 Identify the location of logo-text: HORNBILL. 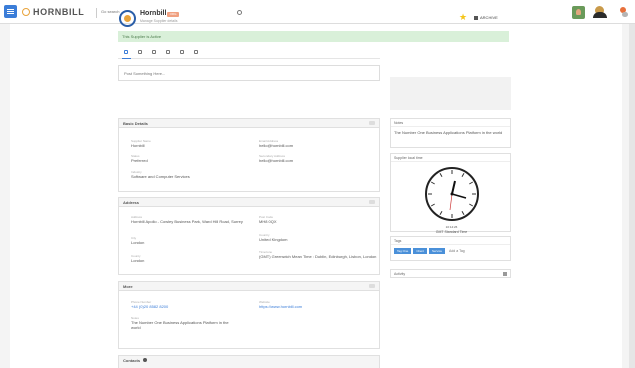
(59, 12).